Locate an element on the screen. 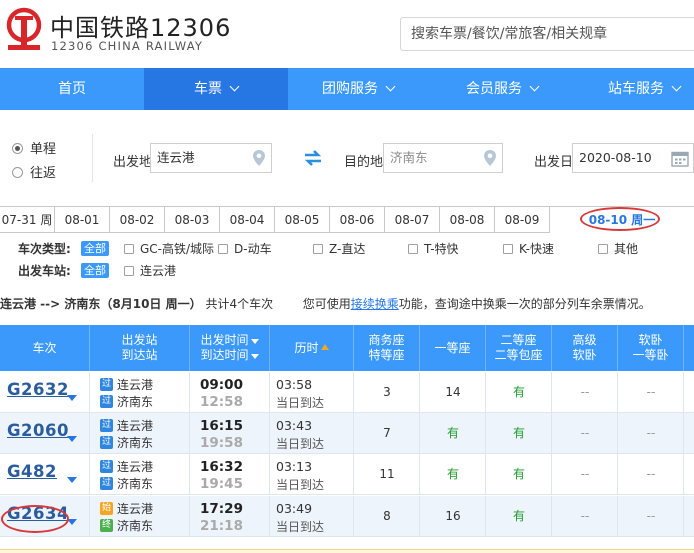 The image size is (694, 553). depart-station-all-button: 全部 is located at coordinates (95, 270).